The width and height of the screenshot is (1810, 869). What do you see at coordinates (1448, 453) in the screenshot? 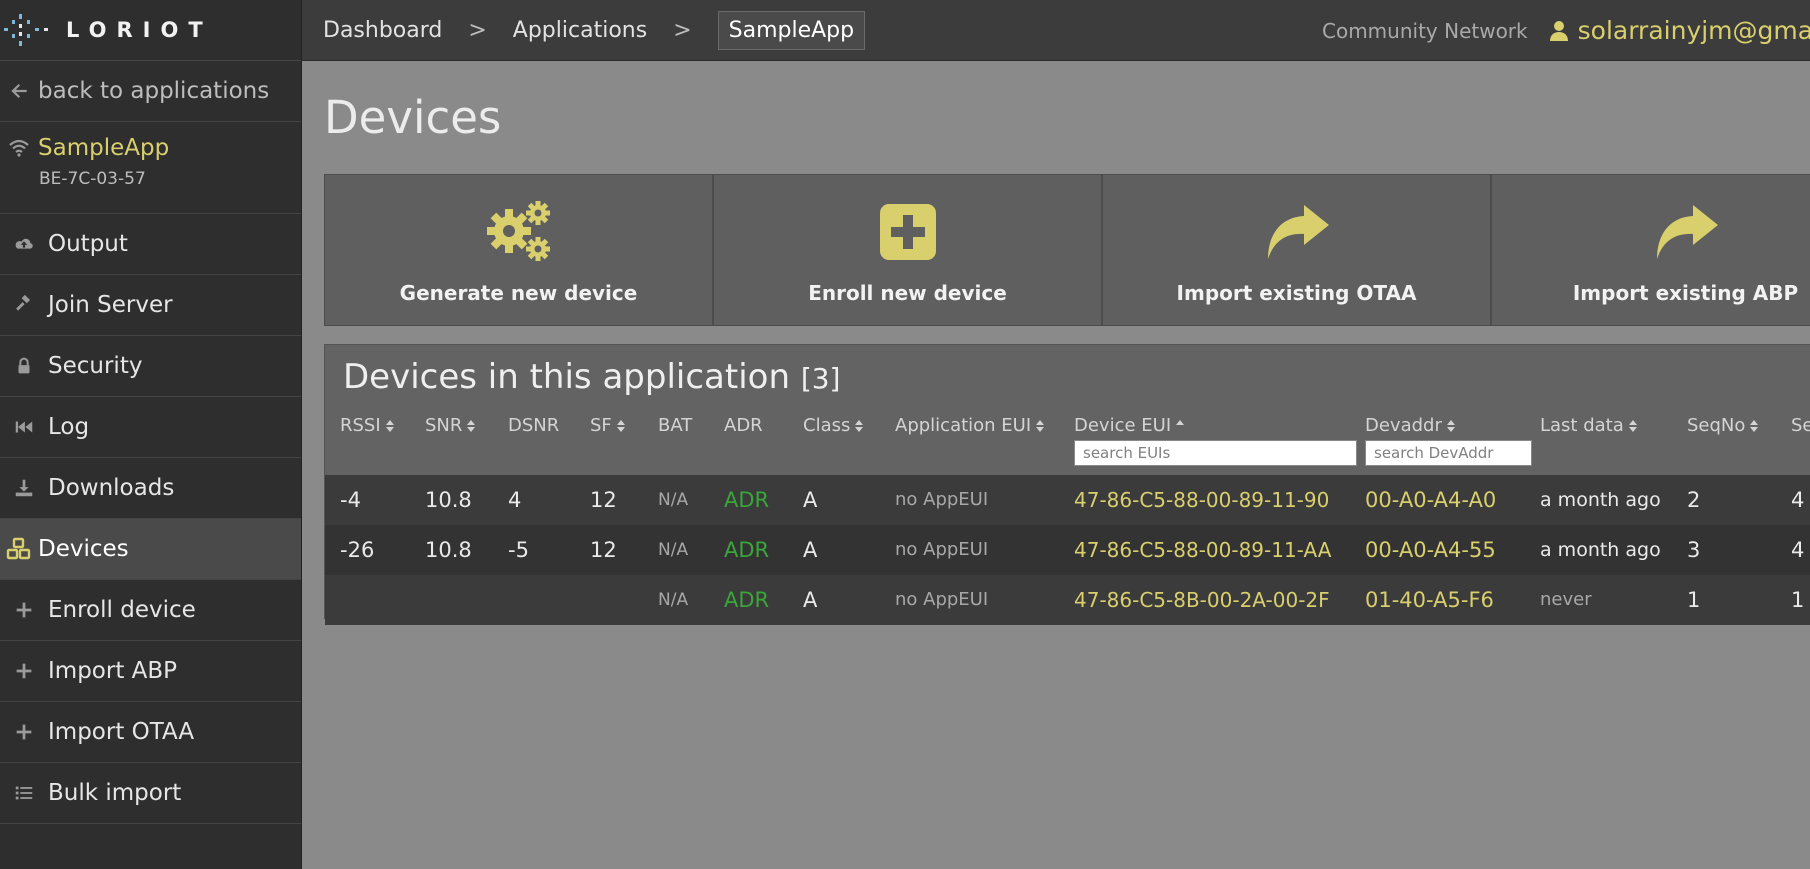
I see `search-devaddr-input` at bounding box center [1448, 453].